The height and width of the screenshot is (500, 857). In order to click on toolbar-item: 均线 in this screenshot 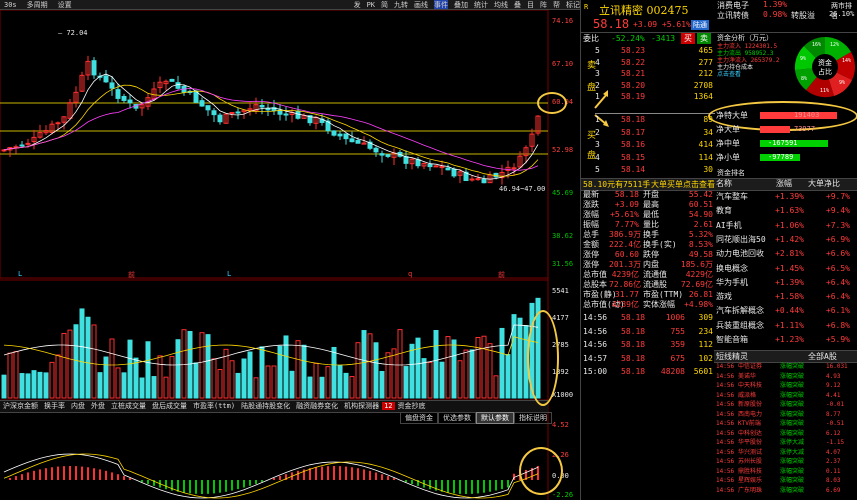, I will do `click(501, 4)`.